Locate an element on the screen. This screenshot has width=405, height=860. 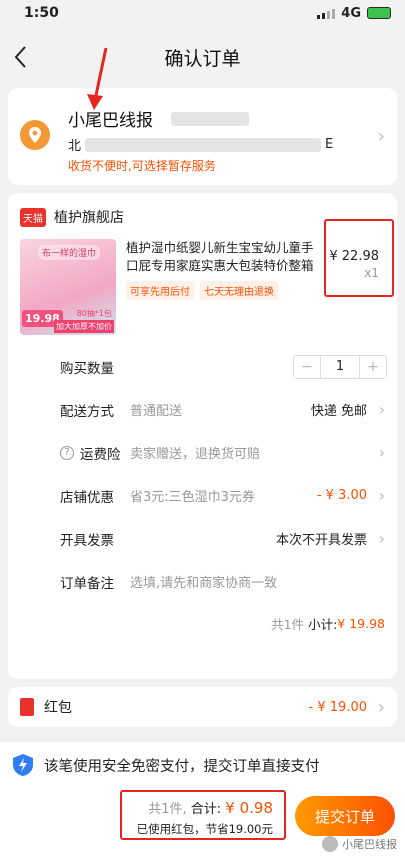
address-prefix: 北 is located at coordinates (75, 146).